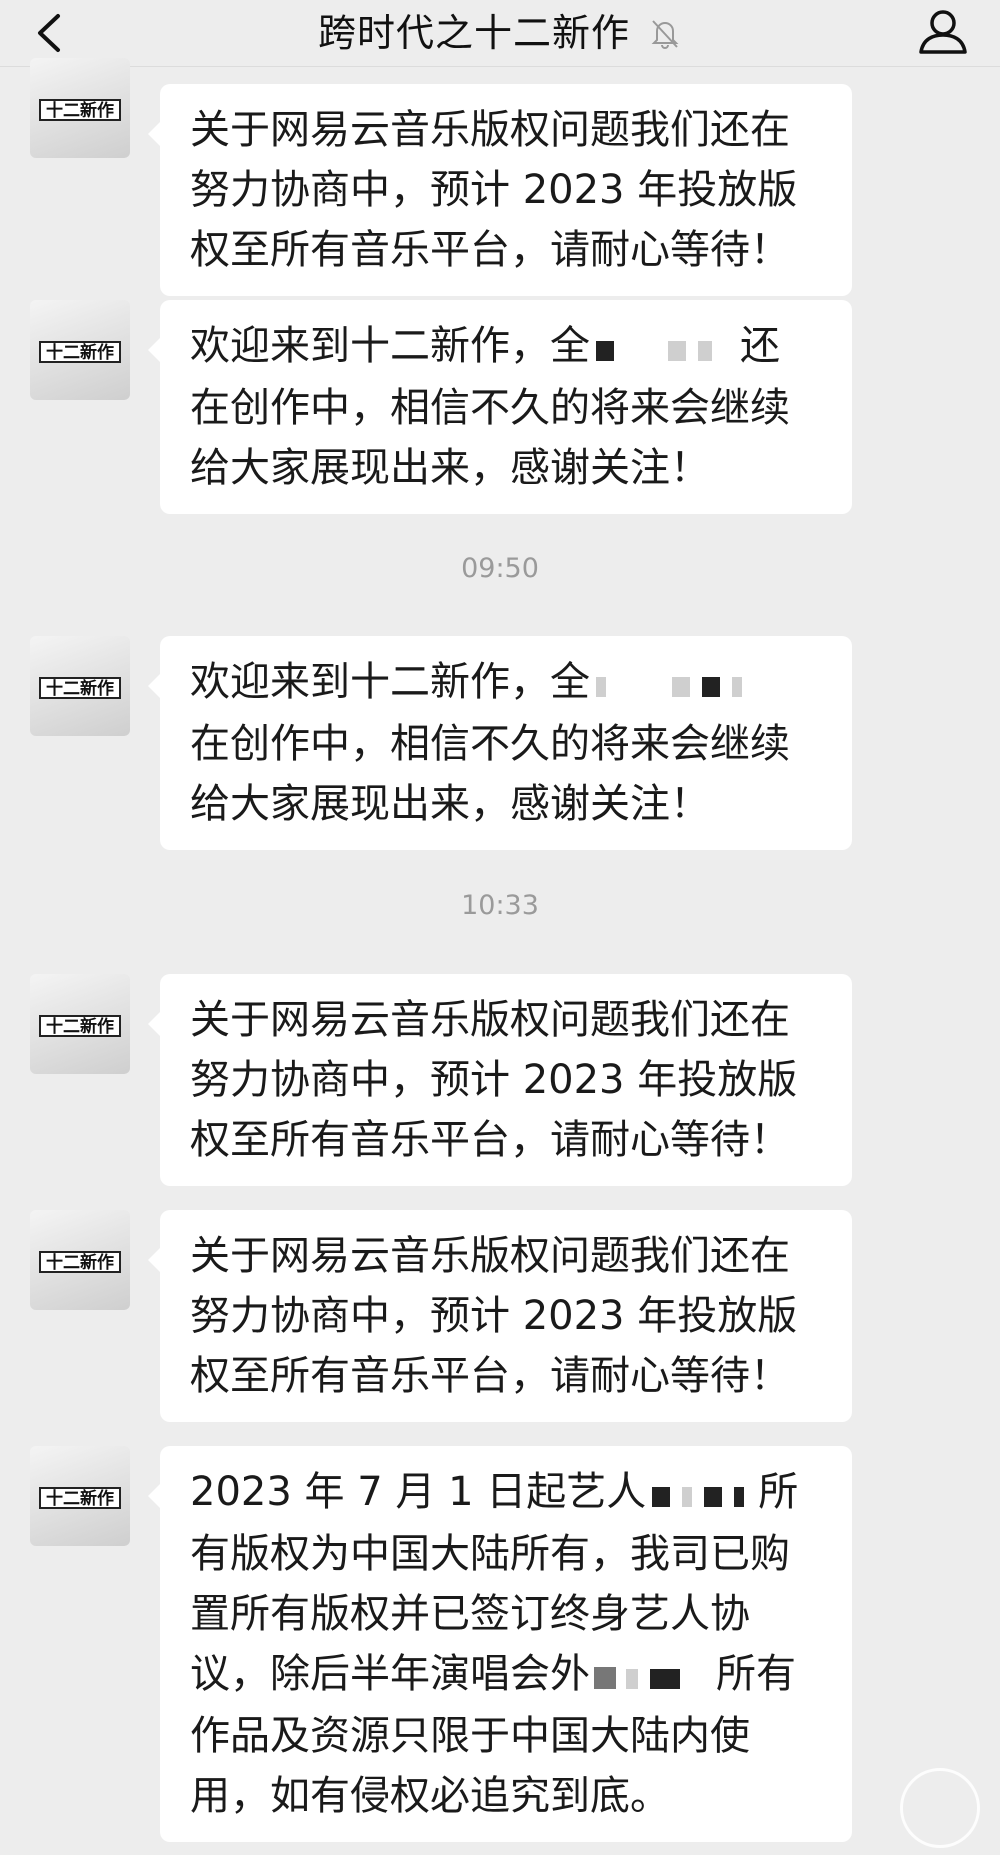 The height and width of the screenshot is (1855, 1000). Describe the element at coordinates (760, 346) in the screenshot. I see `message-text: 还` at that location.